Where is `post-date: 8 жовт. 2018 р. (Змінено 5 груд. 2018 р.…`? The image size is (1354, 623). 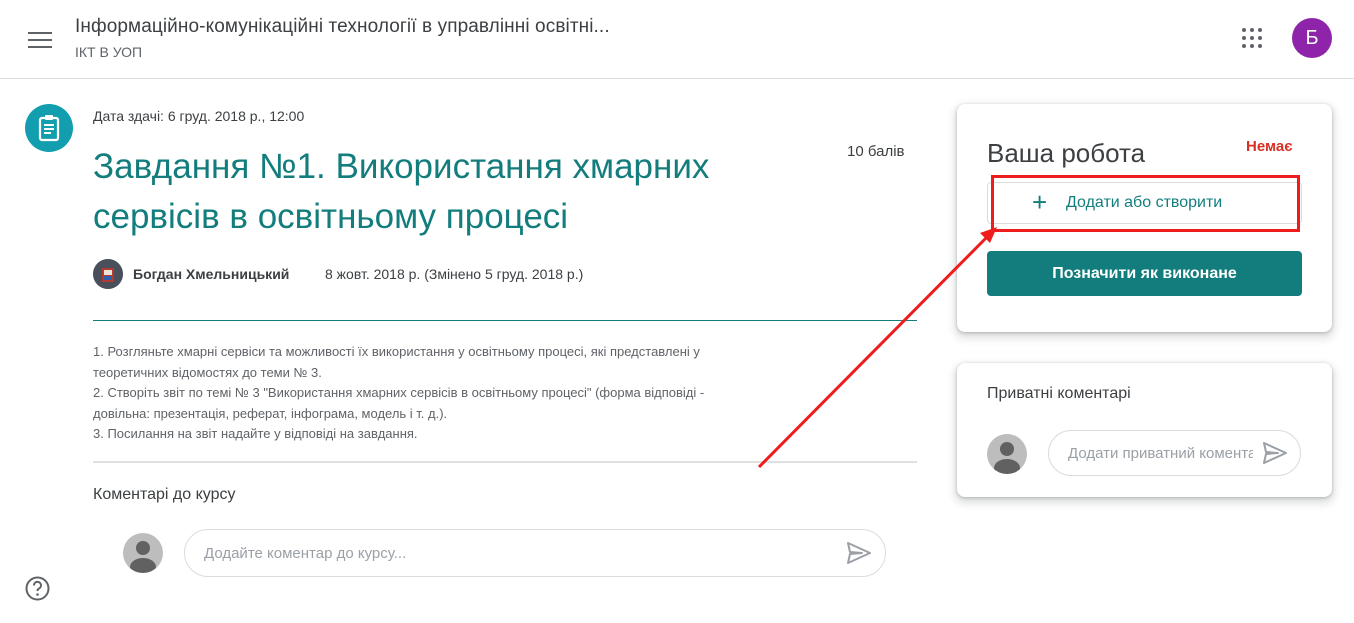
post-date: 8 жовт. 2018 р. (Змінено 5 груд. 2018 р.… is located at coordinates (454, 274).